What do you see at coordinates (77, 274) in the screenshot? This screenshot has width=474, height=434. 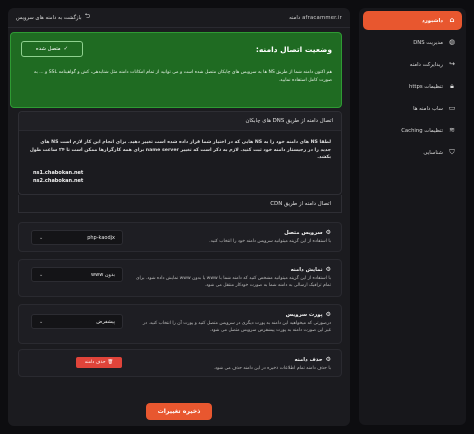 I see `display-select: بدون www ⌄` at bounding box center [77, 274].